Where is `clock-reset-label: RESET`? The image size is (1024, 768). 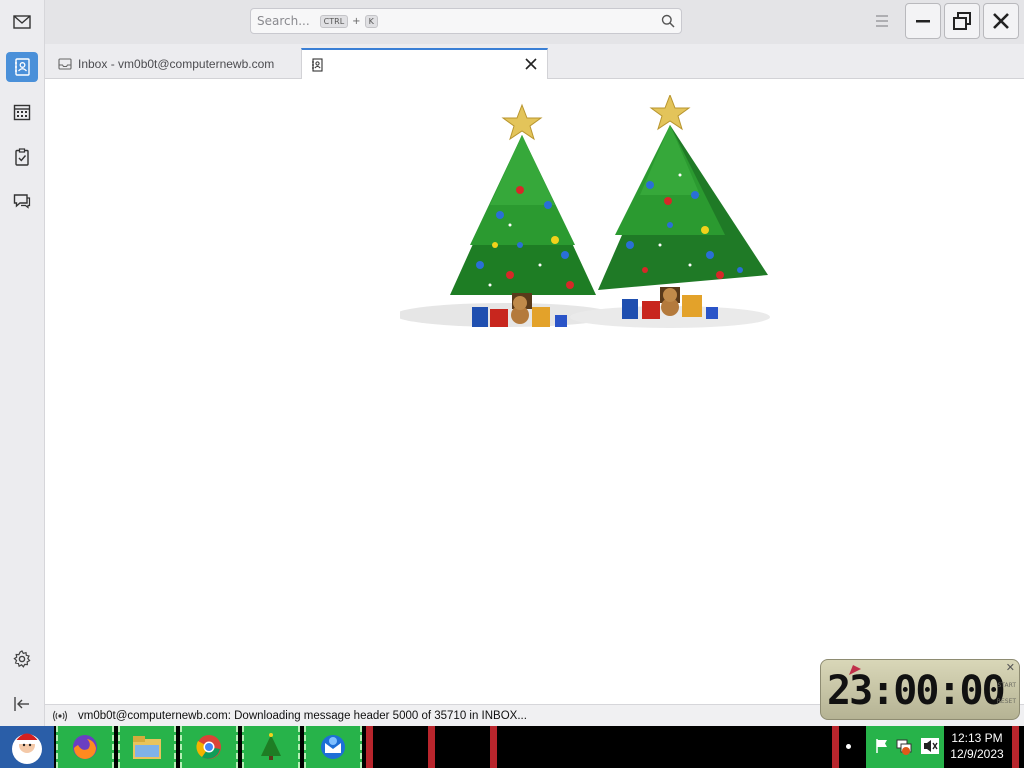 clock-reset-label: RESET is located at coordinates (1006, 702).